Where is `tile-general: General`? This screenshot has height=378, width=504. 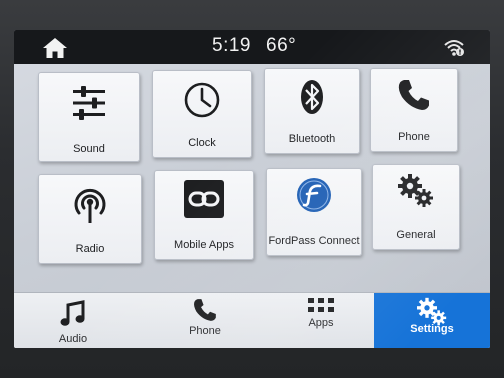
tile-general: General is located at coordinates (416, 207).